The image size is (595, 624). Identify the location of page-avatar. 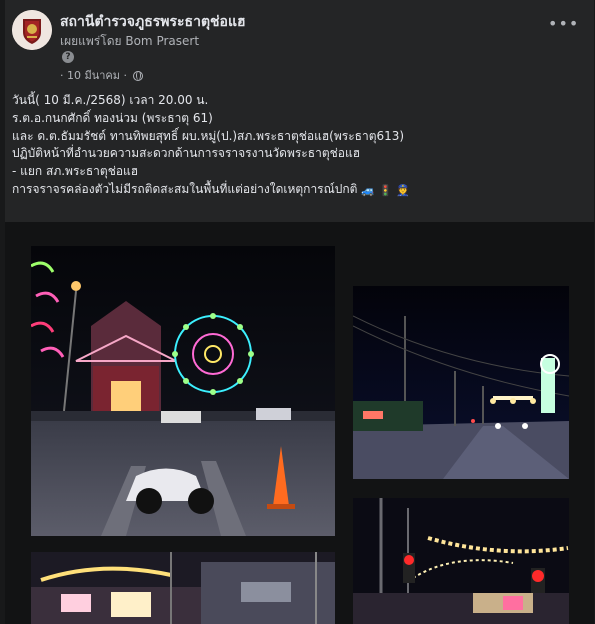
(32, 30).